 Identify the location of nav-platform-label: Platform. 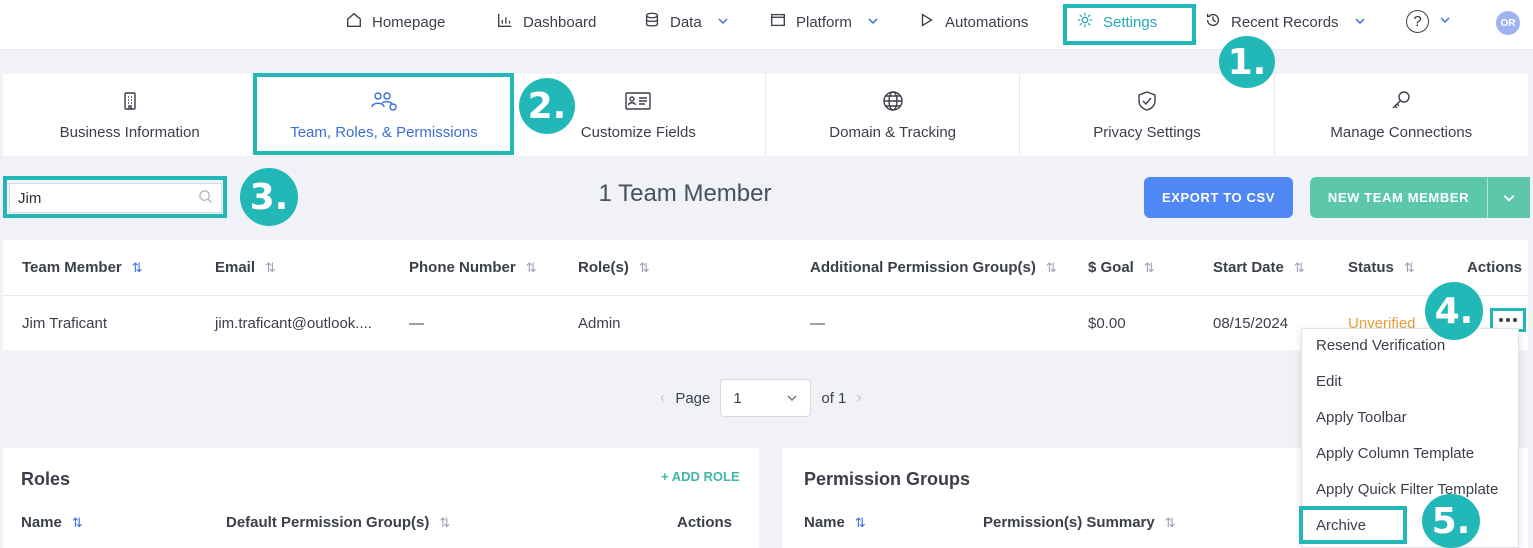
(824, 22).